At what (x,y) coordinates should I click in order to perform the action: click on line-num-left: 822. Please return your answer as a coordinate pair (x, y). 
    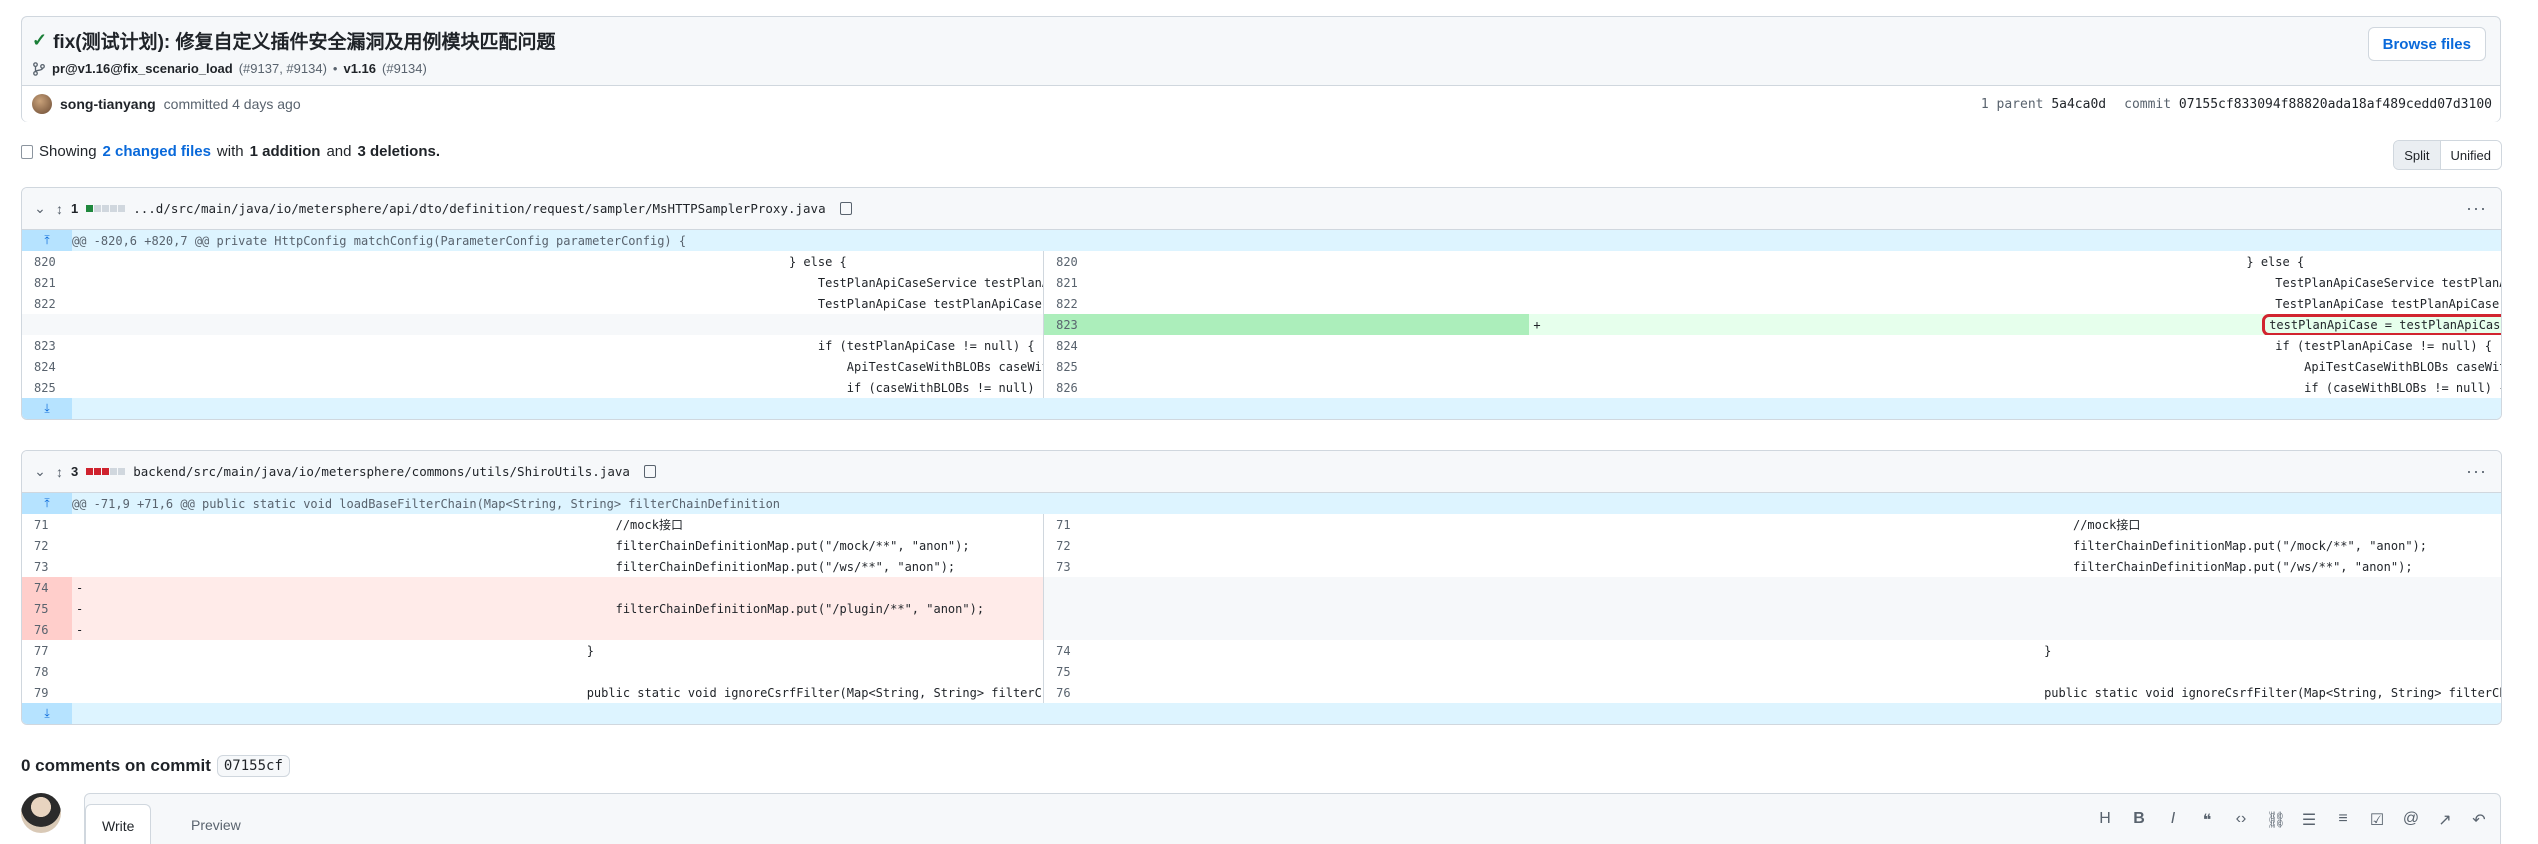
    Looking at the image, I should click on (47, 303).